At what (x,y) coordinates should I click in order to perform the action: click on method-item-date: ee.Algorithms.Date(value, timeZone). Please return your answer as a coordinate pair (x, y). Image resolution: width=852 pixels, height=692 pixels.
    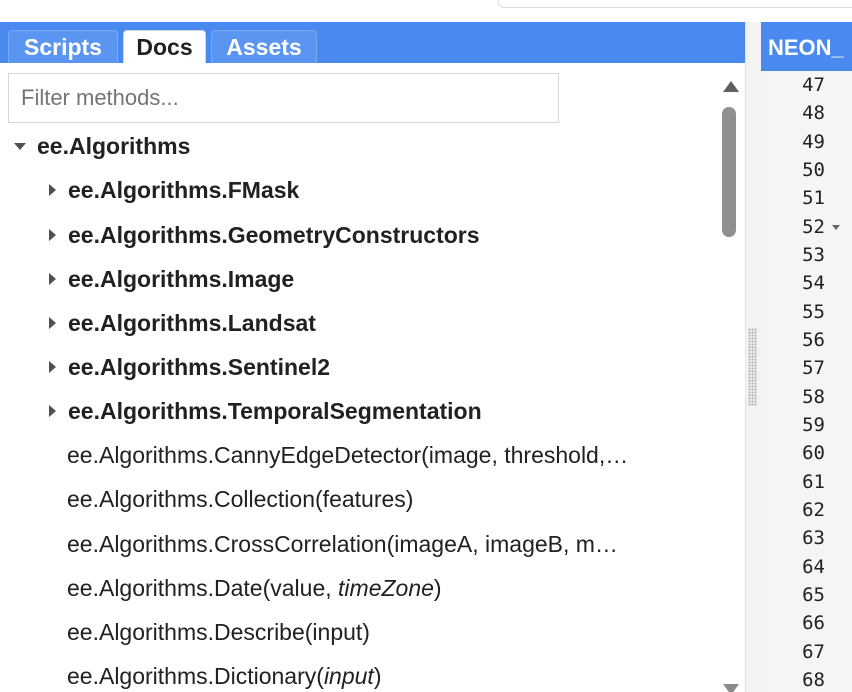
    Looking at the image, I should click on (357, 588).